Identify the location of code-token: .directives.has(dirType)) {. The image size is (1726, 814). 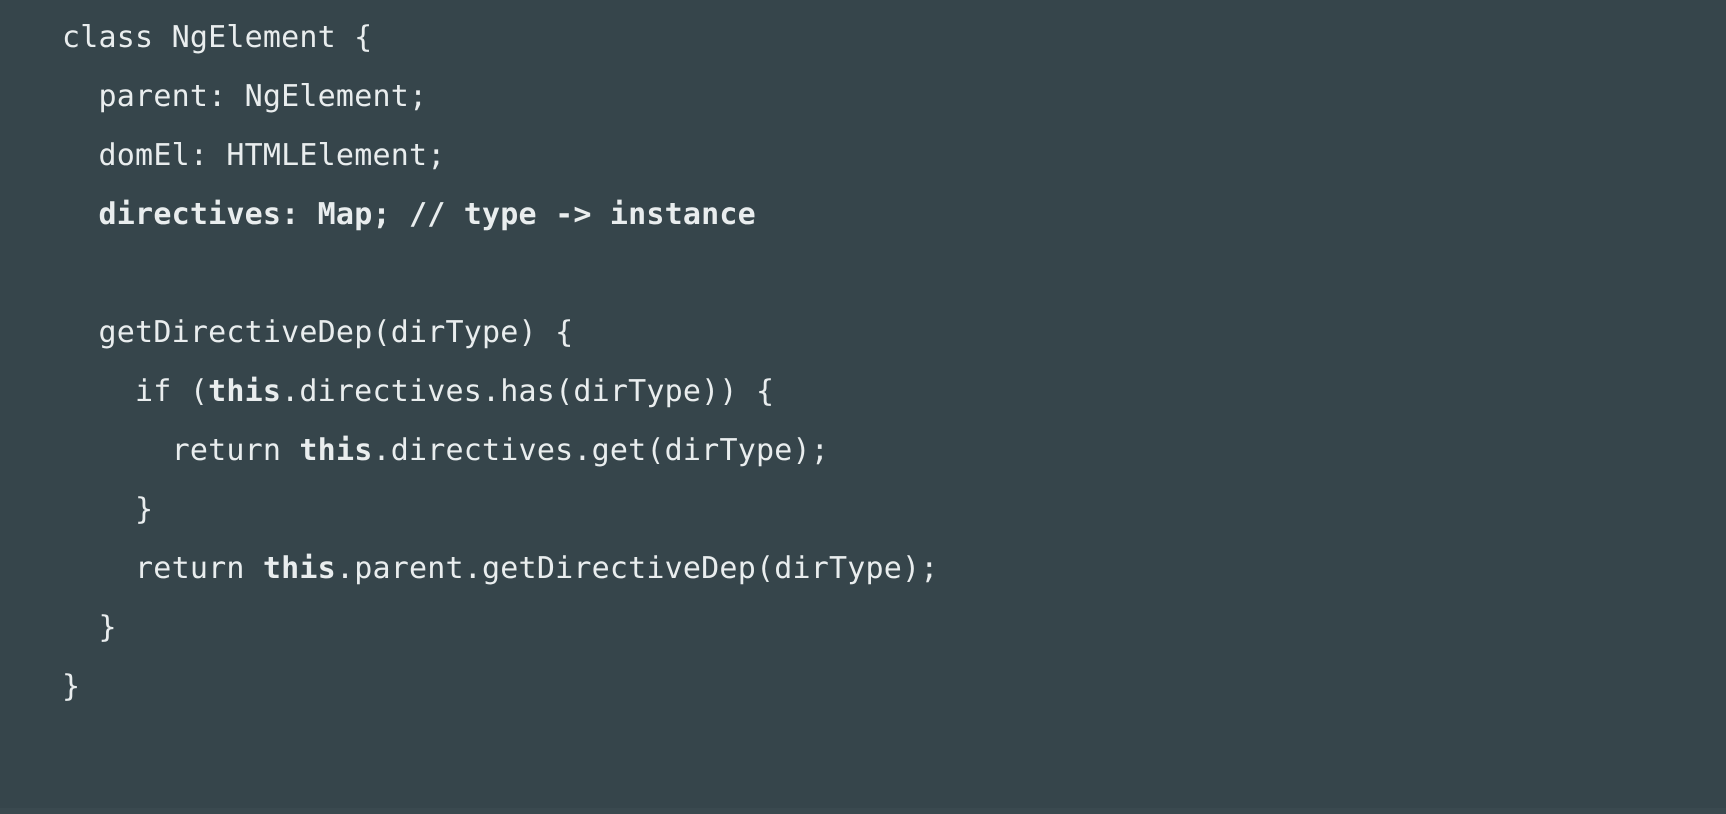
(528, 391).